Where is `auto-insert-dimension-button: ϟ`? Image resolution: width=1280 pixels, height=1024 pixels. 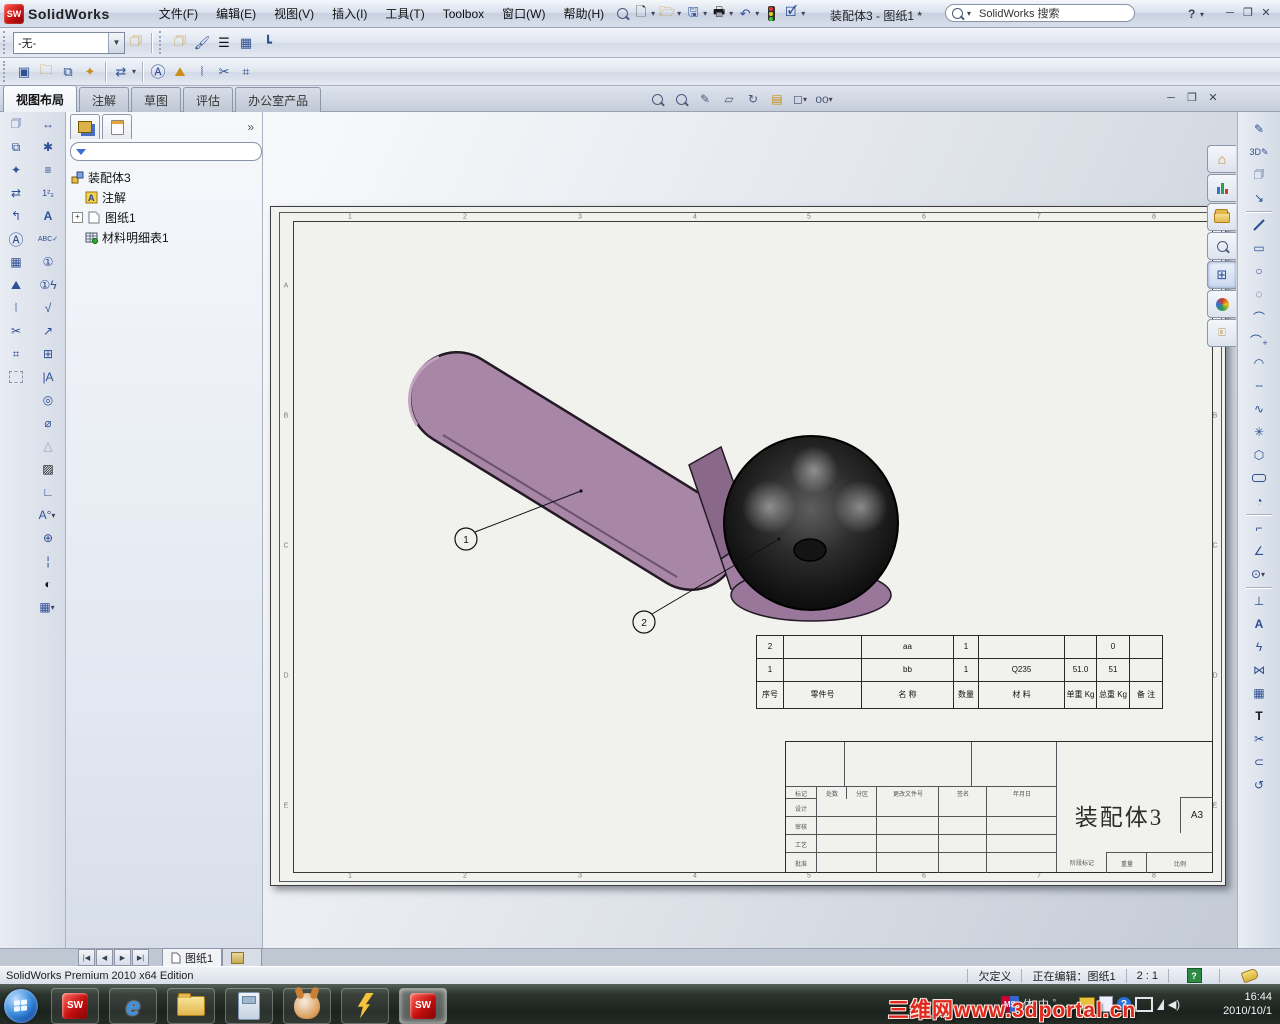 auto-insert-dimension-button: ϟ is located at coordinates (1259, 647).